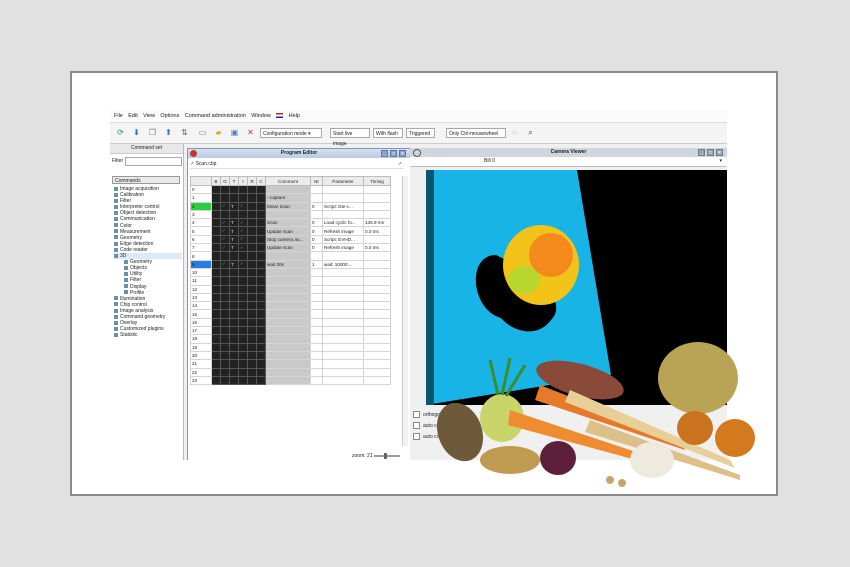 The image size is (850, 567). What do you see at coordinates (149, 116) in the screenshot?
I see `menu-view: View` at bounding box center [149, 116].